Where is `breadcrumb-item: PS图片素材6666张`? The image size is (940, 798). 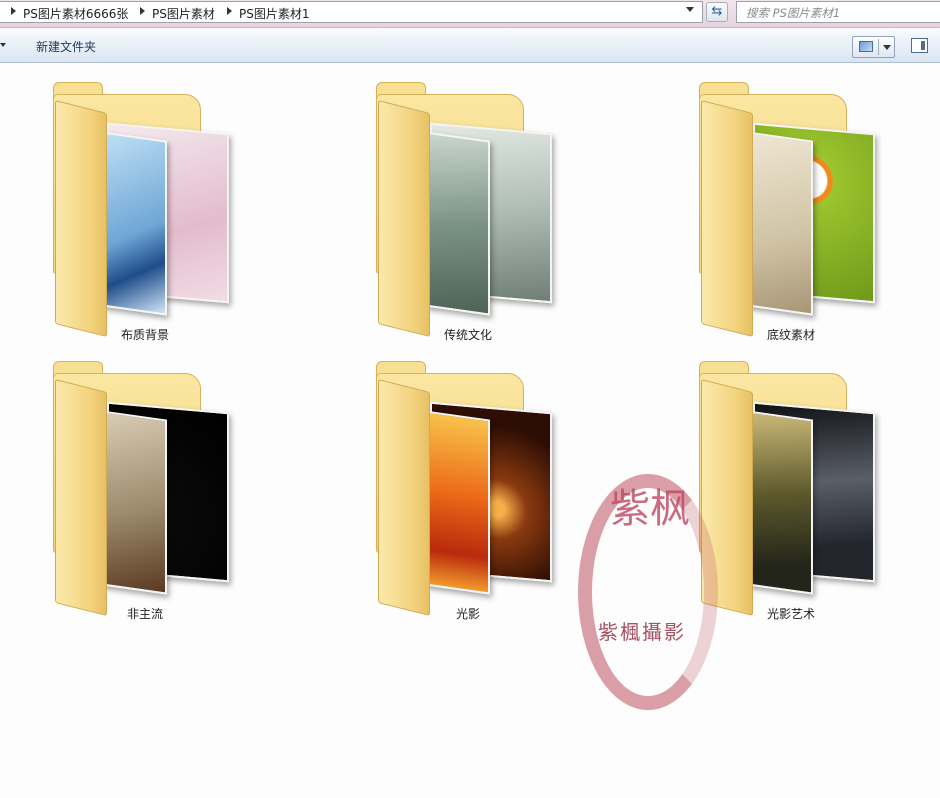 breadcrumb-item: PS图片素材6666张 is located at coordinates (75, 13).